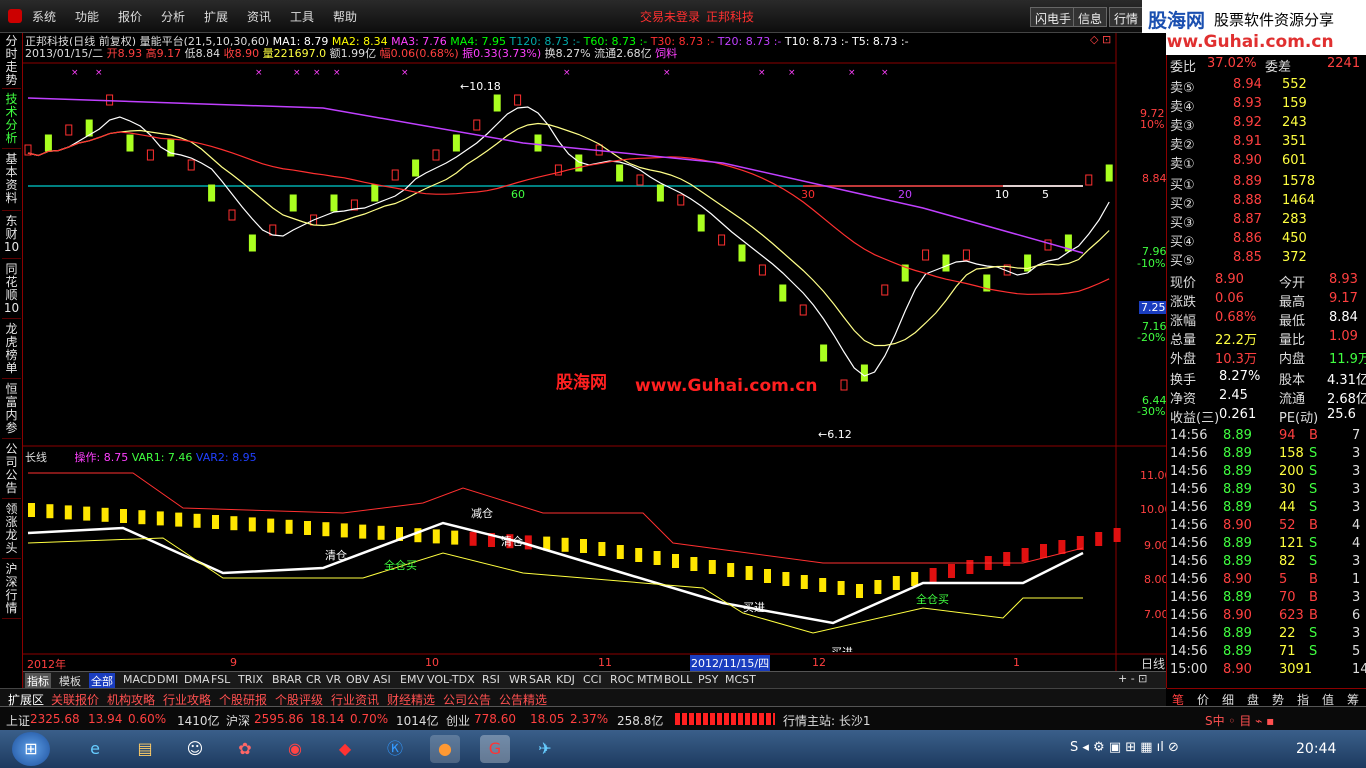  I want to click on indicator-tab: DMI, so click(167, 679).